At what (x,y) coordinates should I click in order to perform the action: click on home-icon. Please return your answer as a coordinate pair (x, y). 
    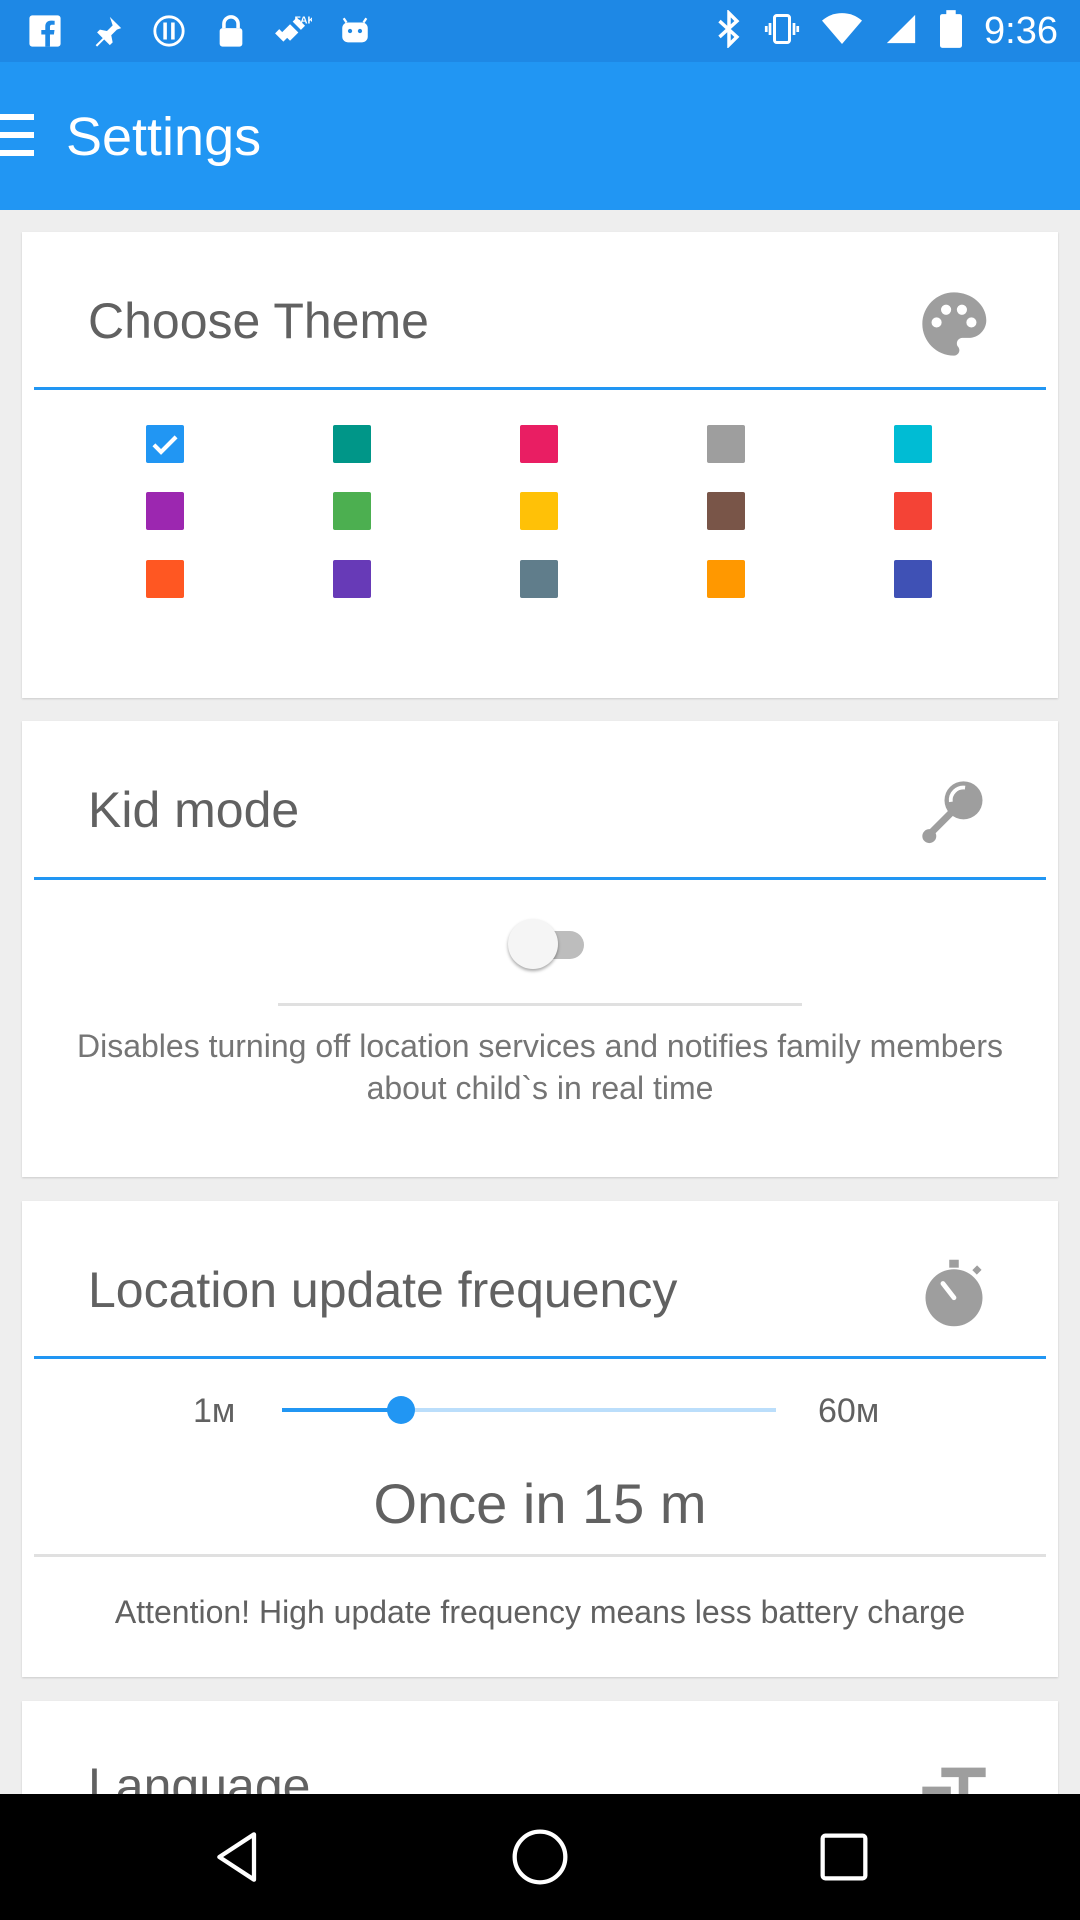
    Looking at the image, I should click on (540, 1857).